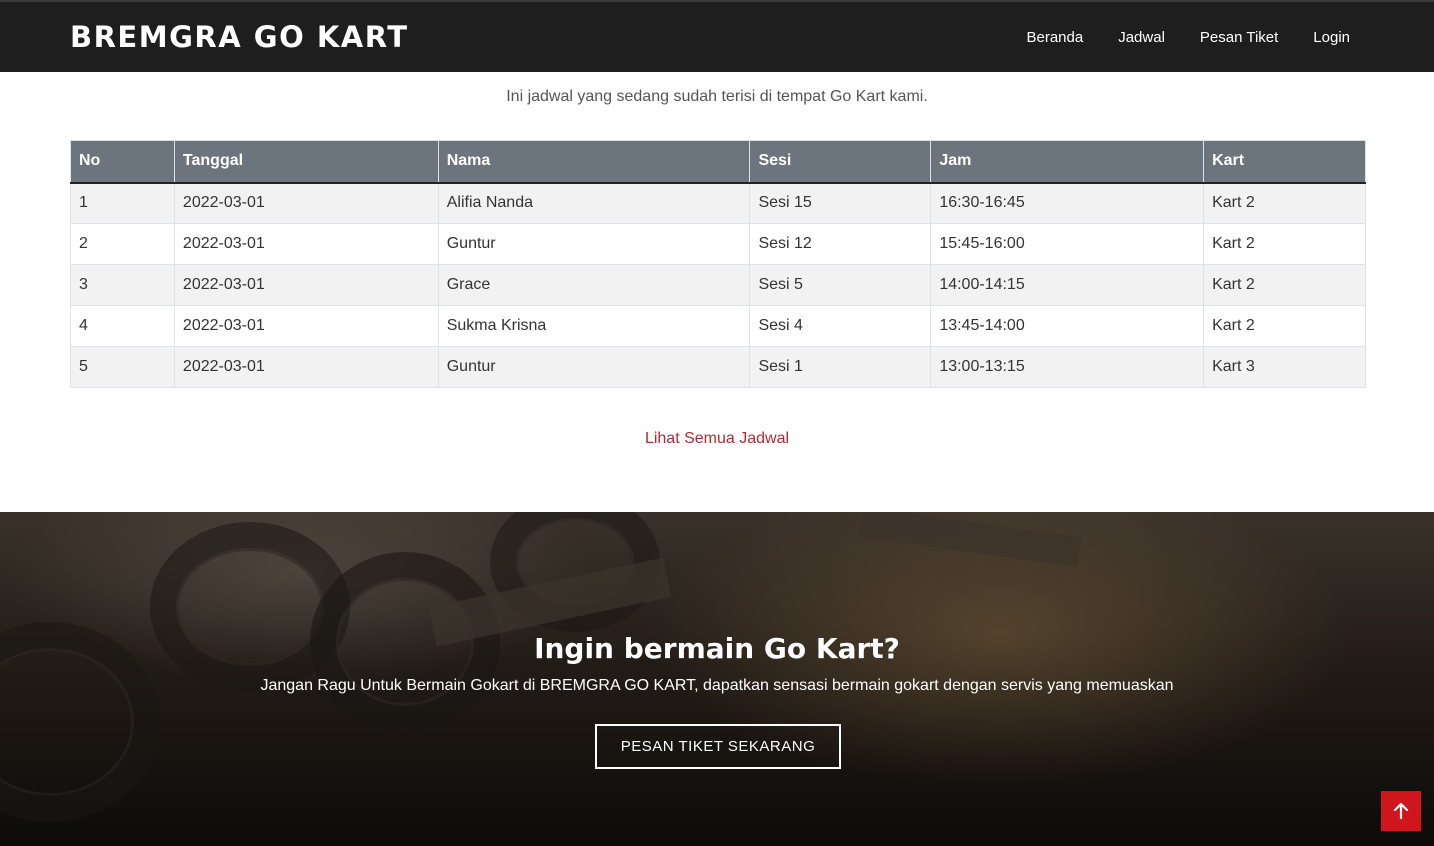 The image size is (1434, 846). Describe the element at coordinates (122, 367) in the screenshot. I see `cell-no: 5` at that location.